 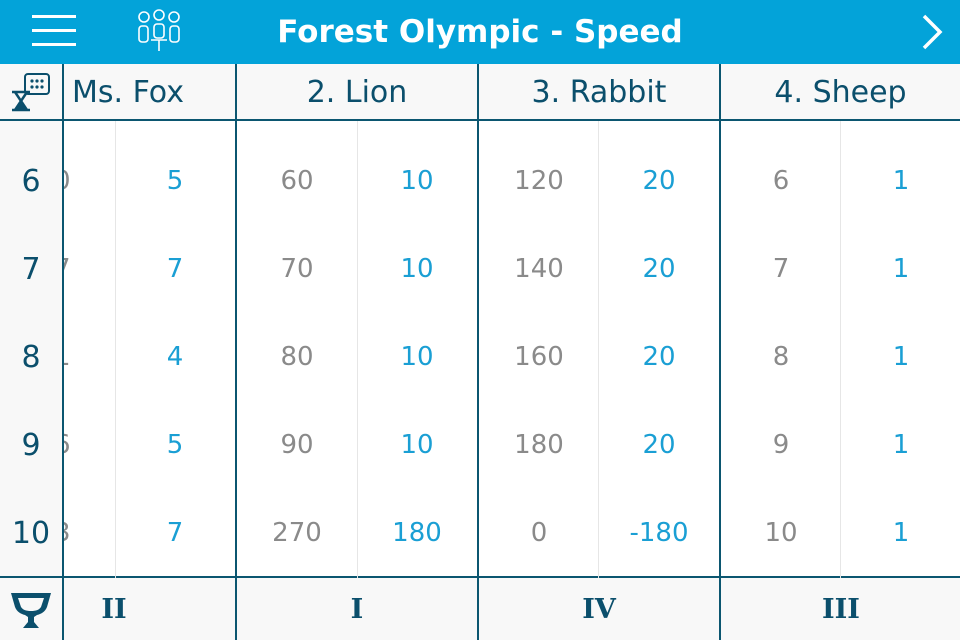 I want to click on total-cell: 90, so click(x=297, y=445).